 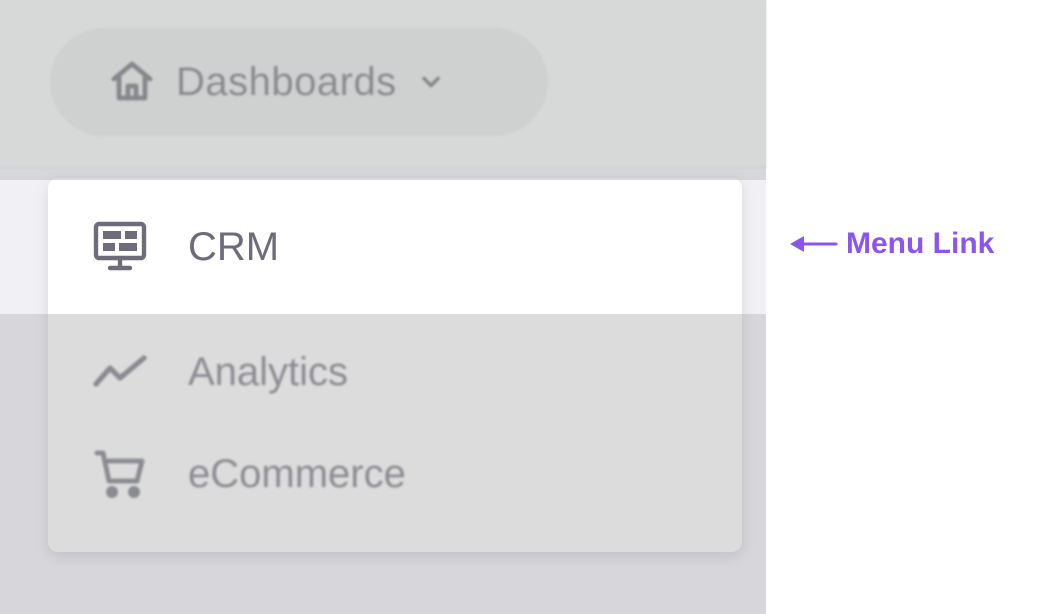 What do you see at coordinates (120, 474) in the screenshot?
I see `shopping-cart-icon` at bounding box center [120, 474].